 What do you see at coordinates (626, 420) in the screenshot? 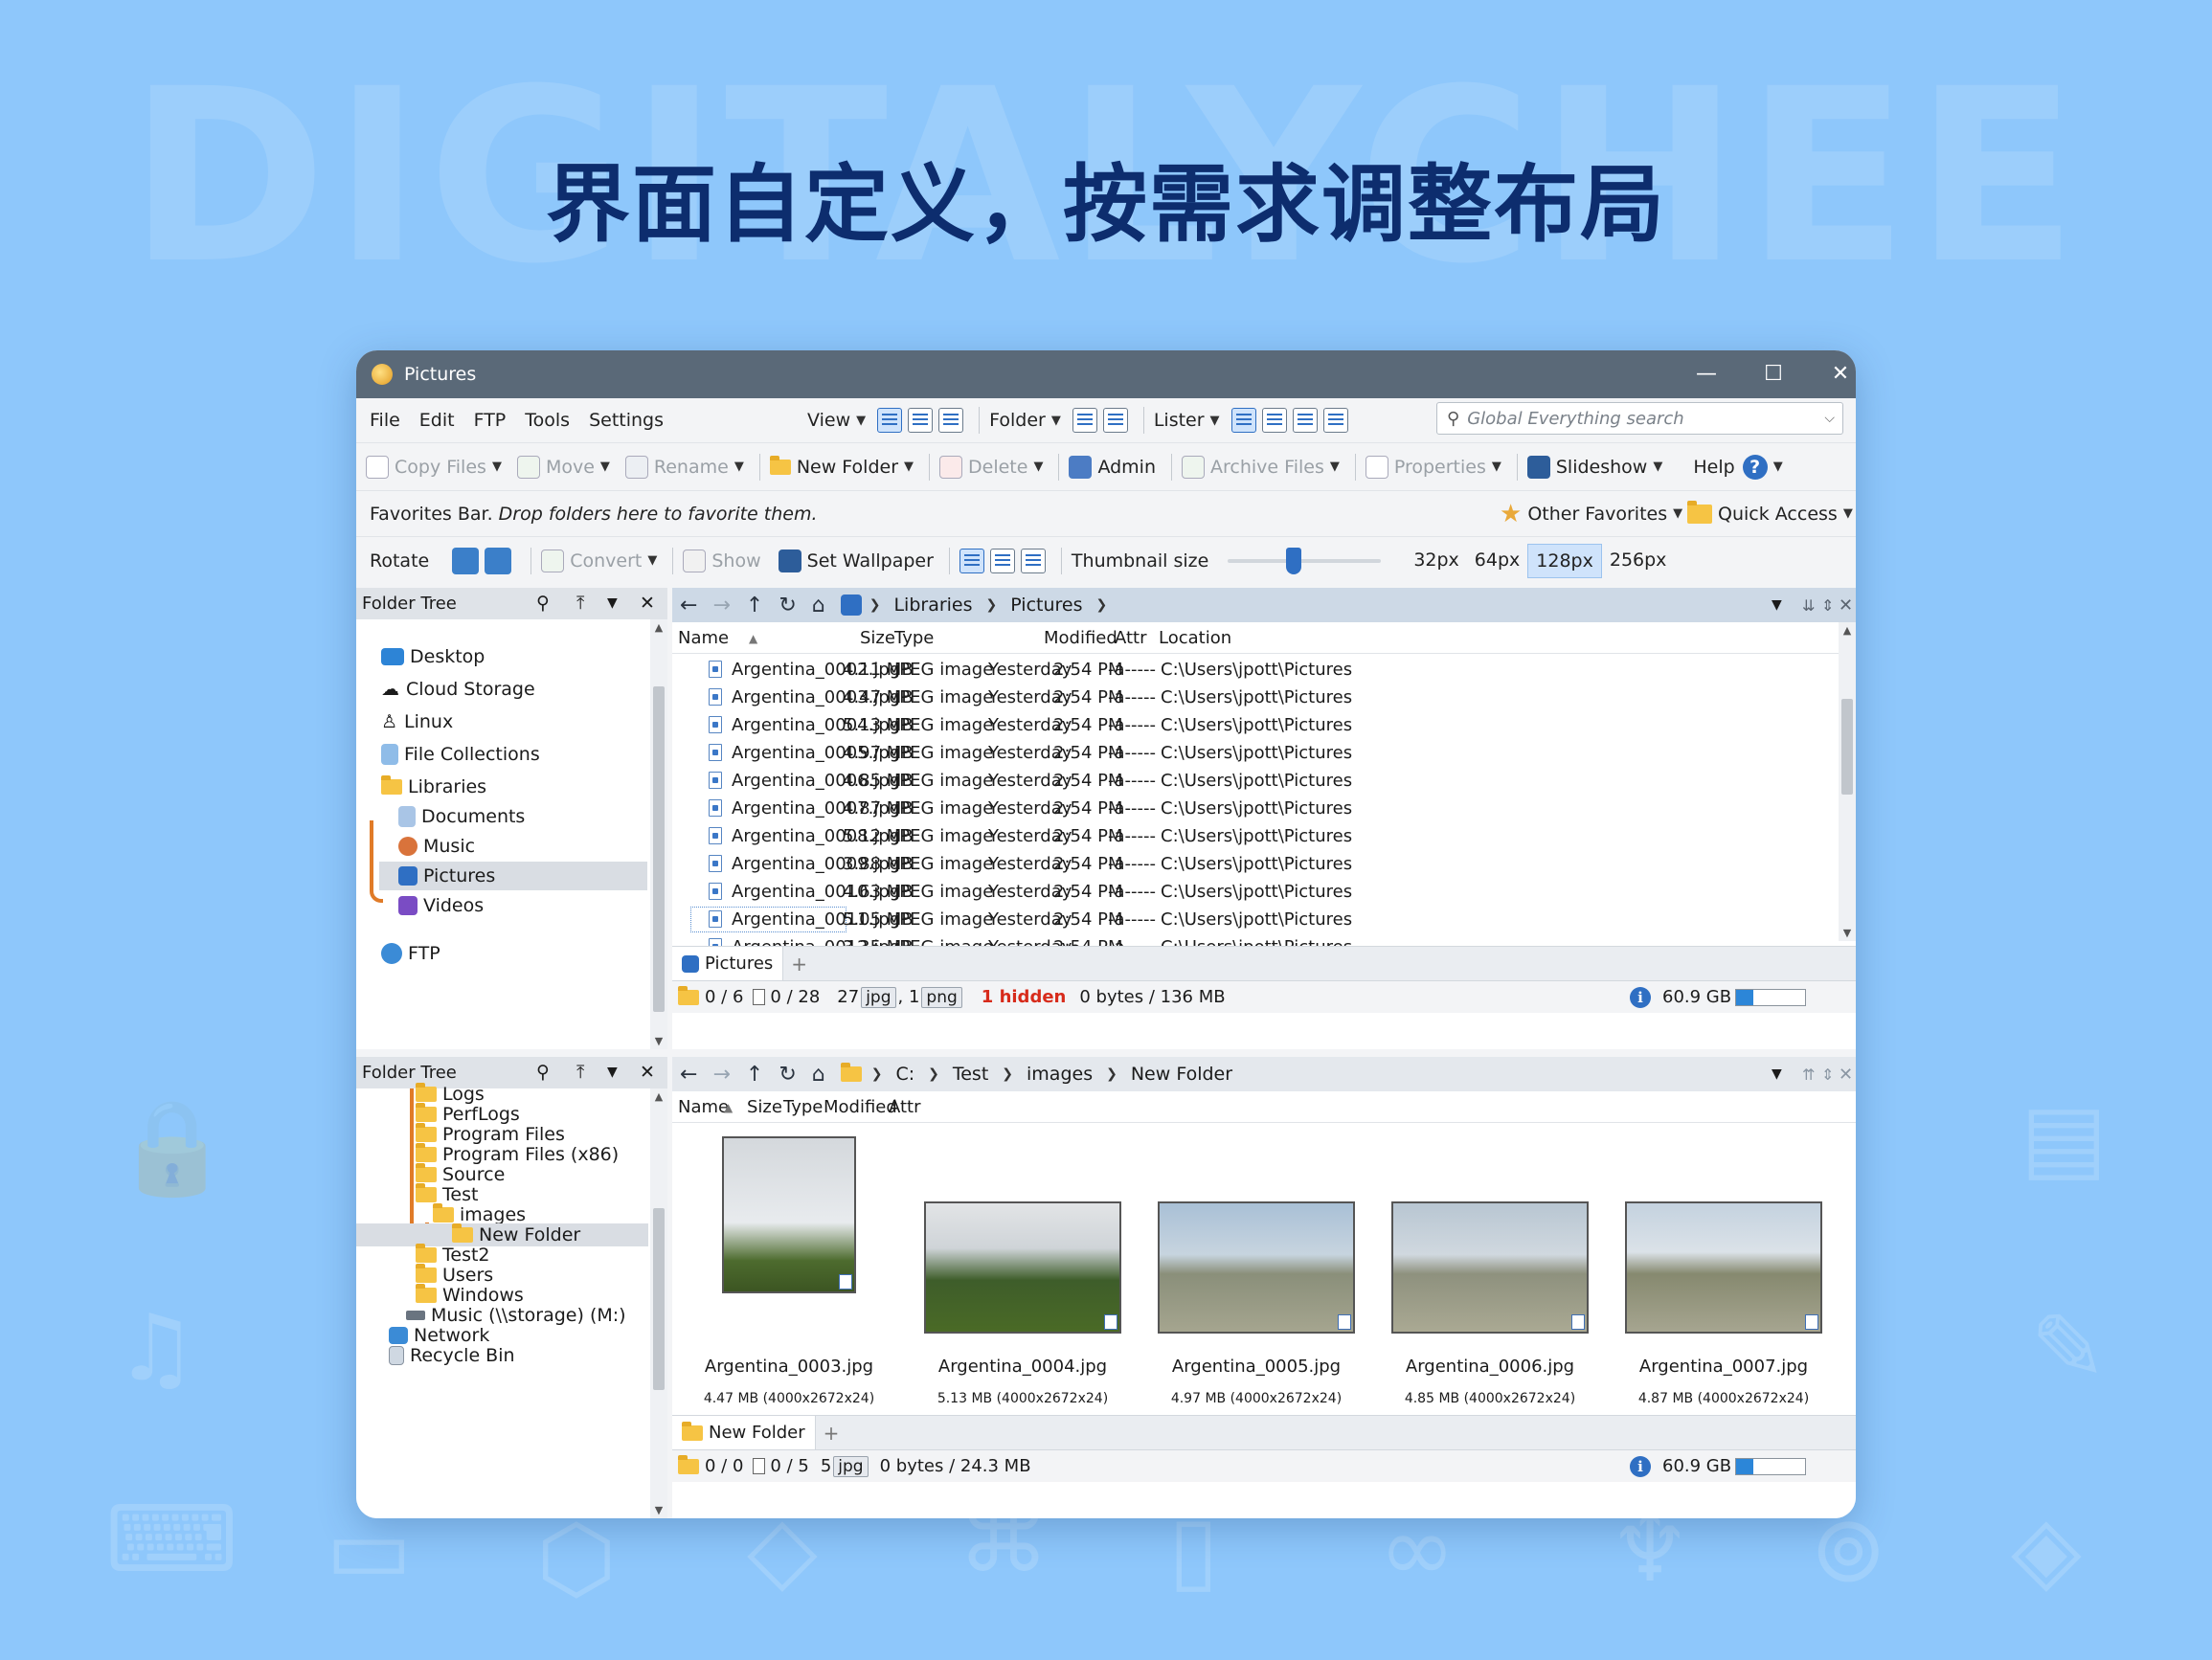
I see `menu-settings: Settings` at bounding box center [626, 420].